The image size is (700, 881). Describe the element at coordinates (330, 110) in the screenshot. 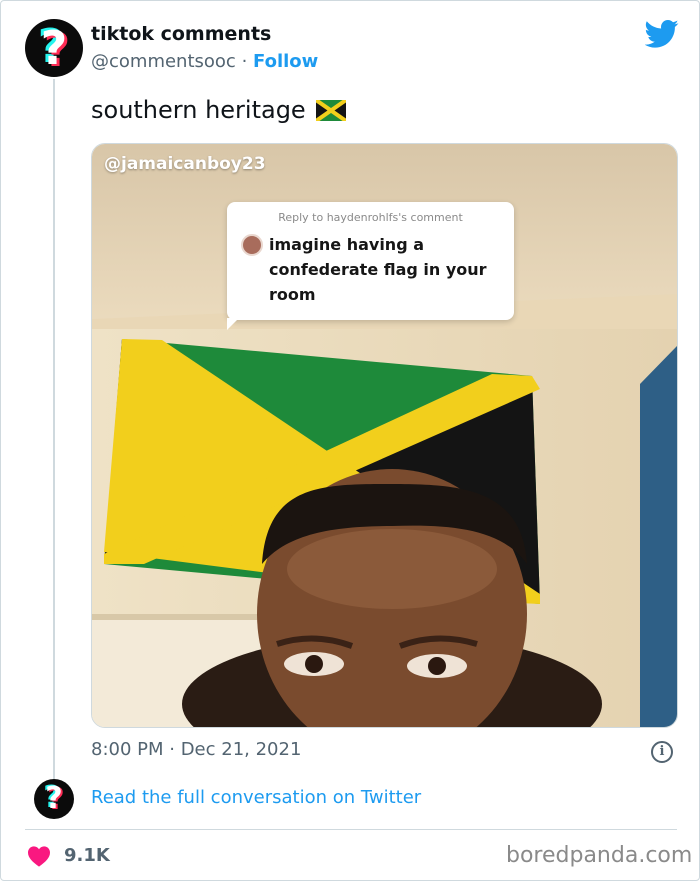

I see `jamaica-flag-emoji` at that location.